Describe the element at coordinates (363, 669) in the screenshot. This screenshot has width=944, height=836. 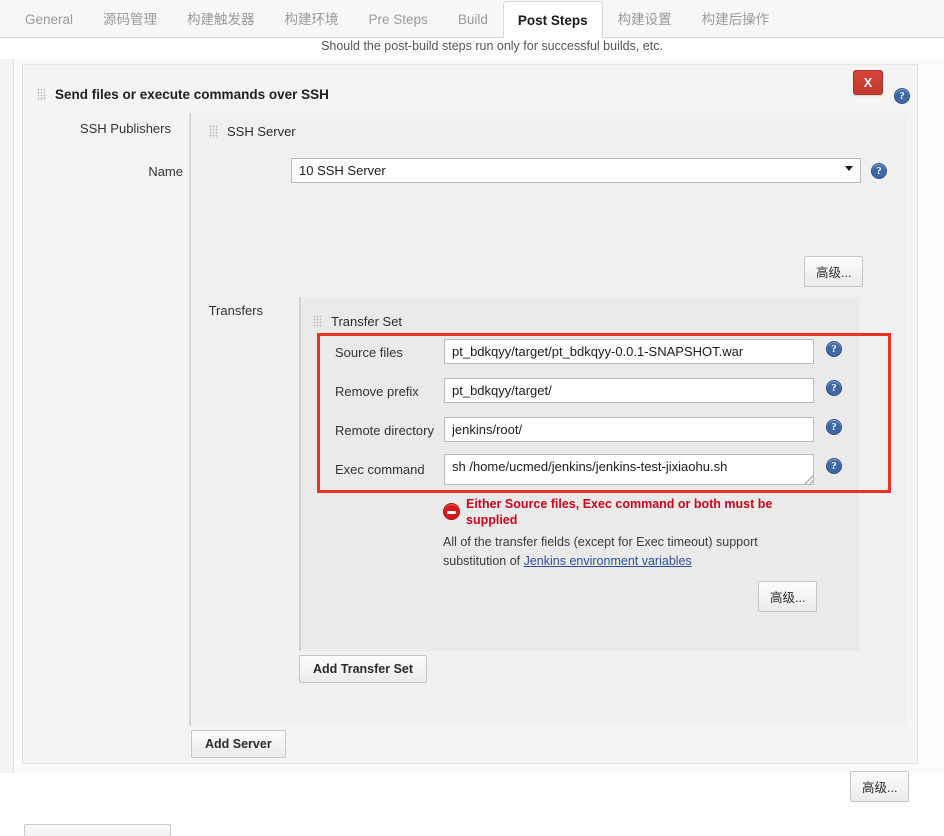
I see `add-transfer-set-button: Add Transfer Set` at that location.